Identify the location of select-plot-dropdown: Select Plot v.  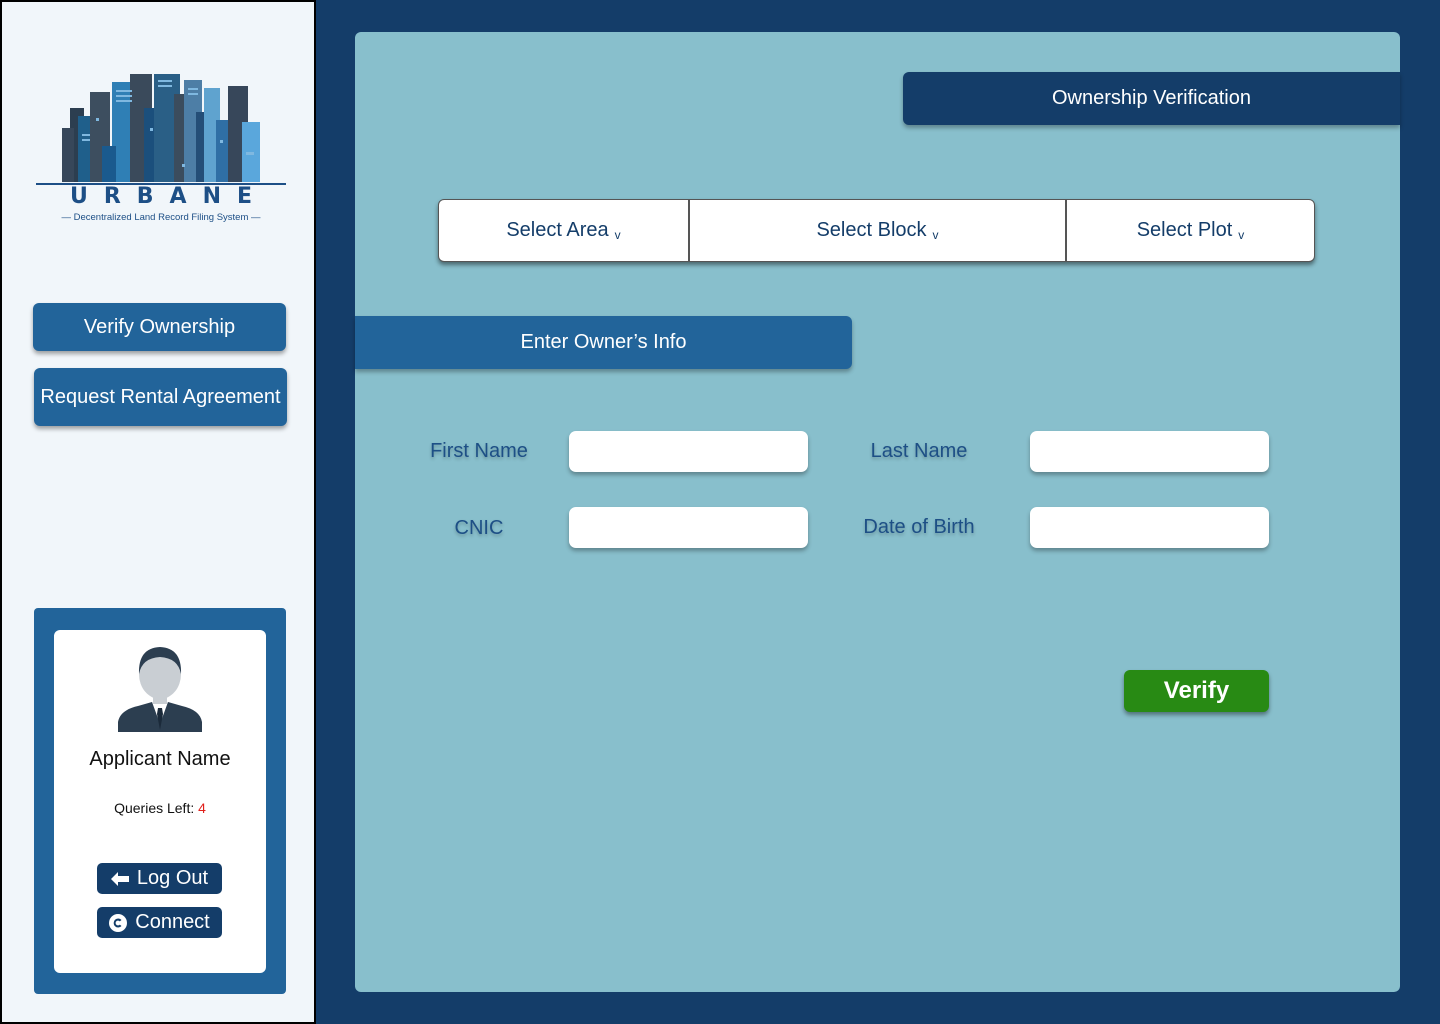
(1189, 230).